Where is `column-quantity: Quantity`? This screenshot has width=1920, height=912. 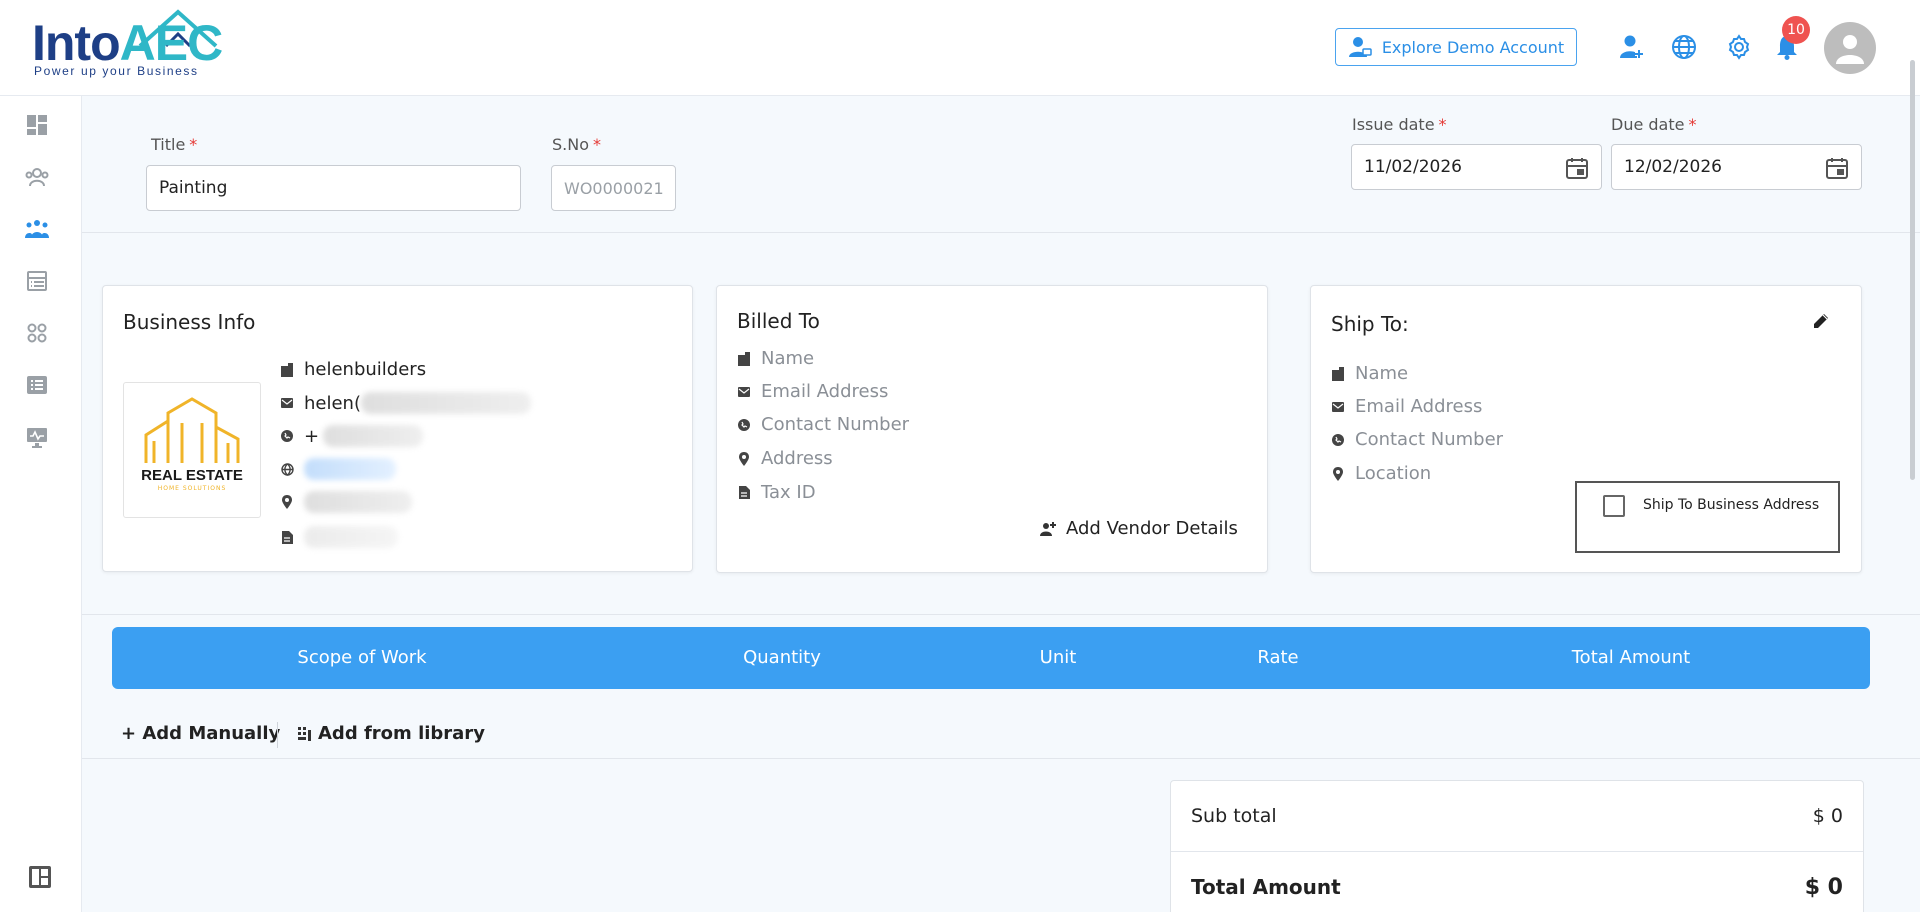 column-quantity: Quantity is located at coordinates (782, 657).